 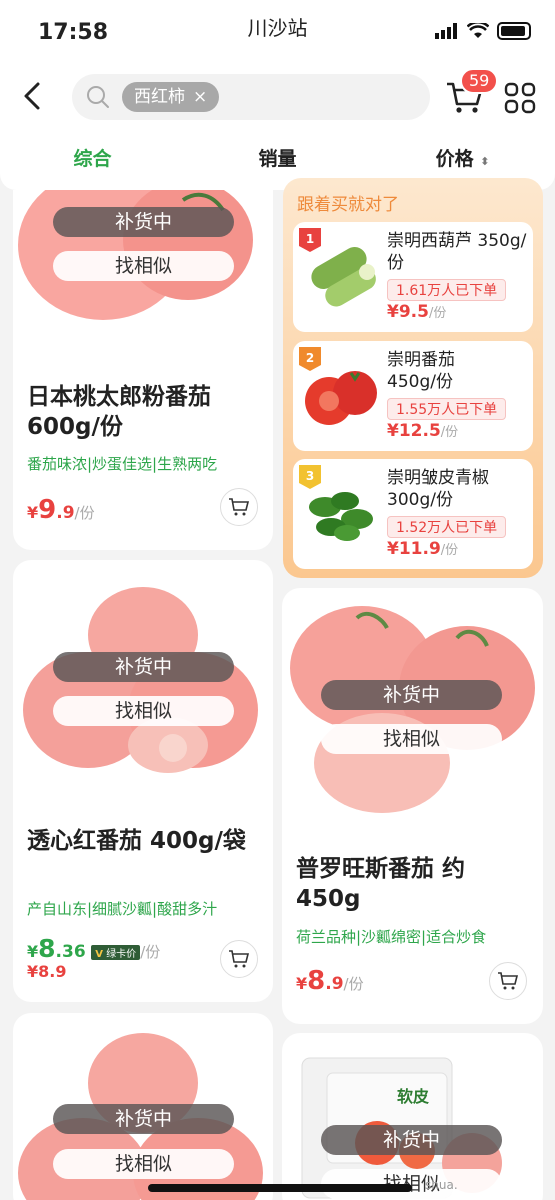 I want to click on green-pepper-image, so click(x=341, y=516).